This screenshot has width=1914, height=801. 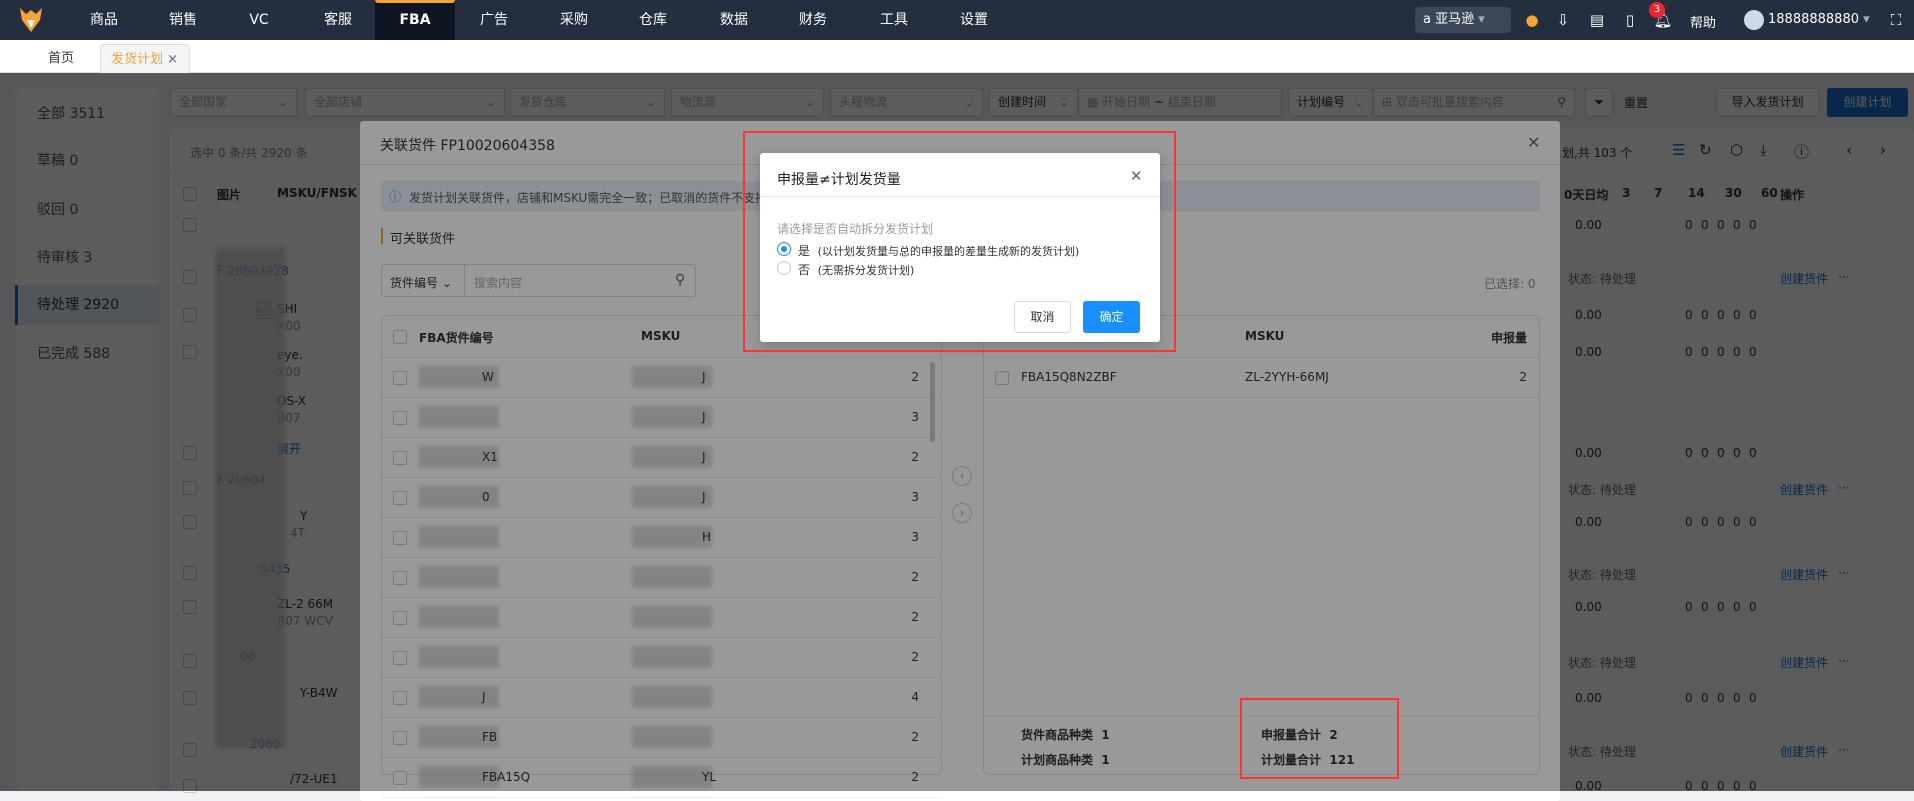 What do you see at coordinates (1813, 19) in the screenshot?
I see `user-phone: 18888888880` at bounding box center [1813, 19].